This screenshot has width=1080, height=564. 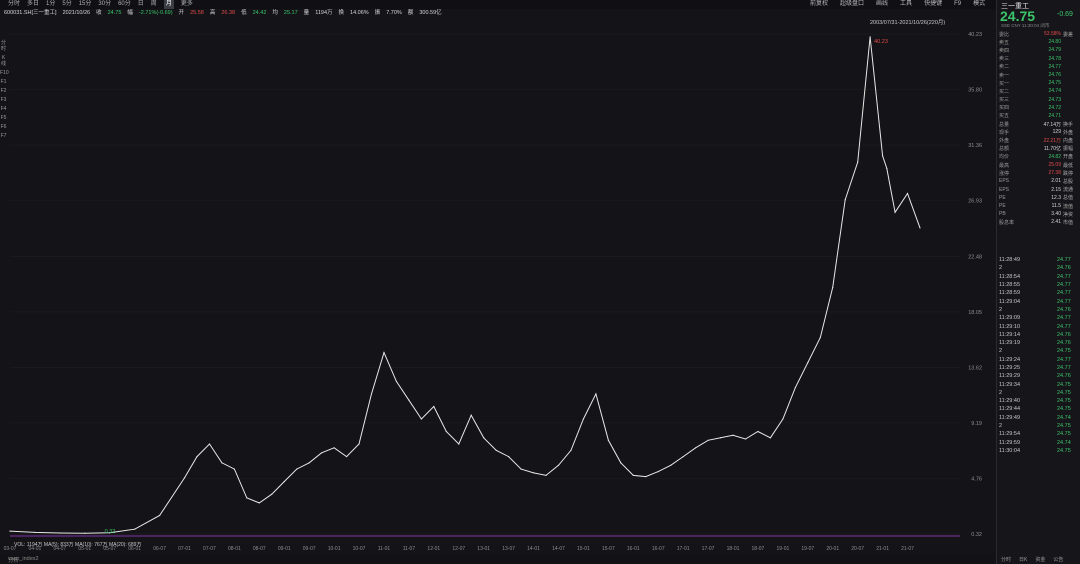 What do you see at coordinates (1023, 560) in the screenshot?
I see `panel-tab-1: 日K` at bounding box center [1023, 560].